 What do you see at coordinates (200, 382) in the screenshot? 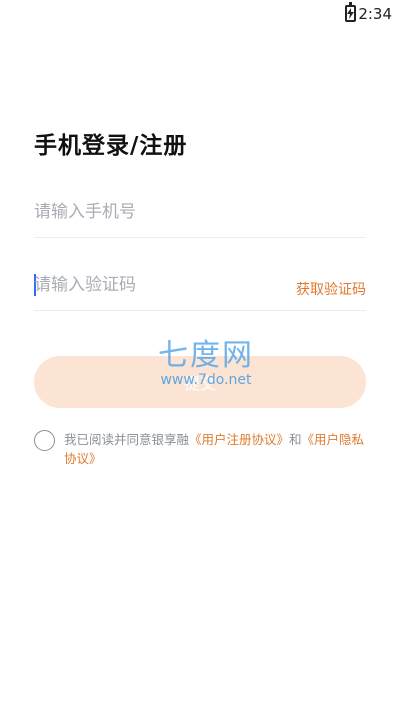
I see `submit-button: 提交` at bounding box center [200, 382].